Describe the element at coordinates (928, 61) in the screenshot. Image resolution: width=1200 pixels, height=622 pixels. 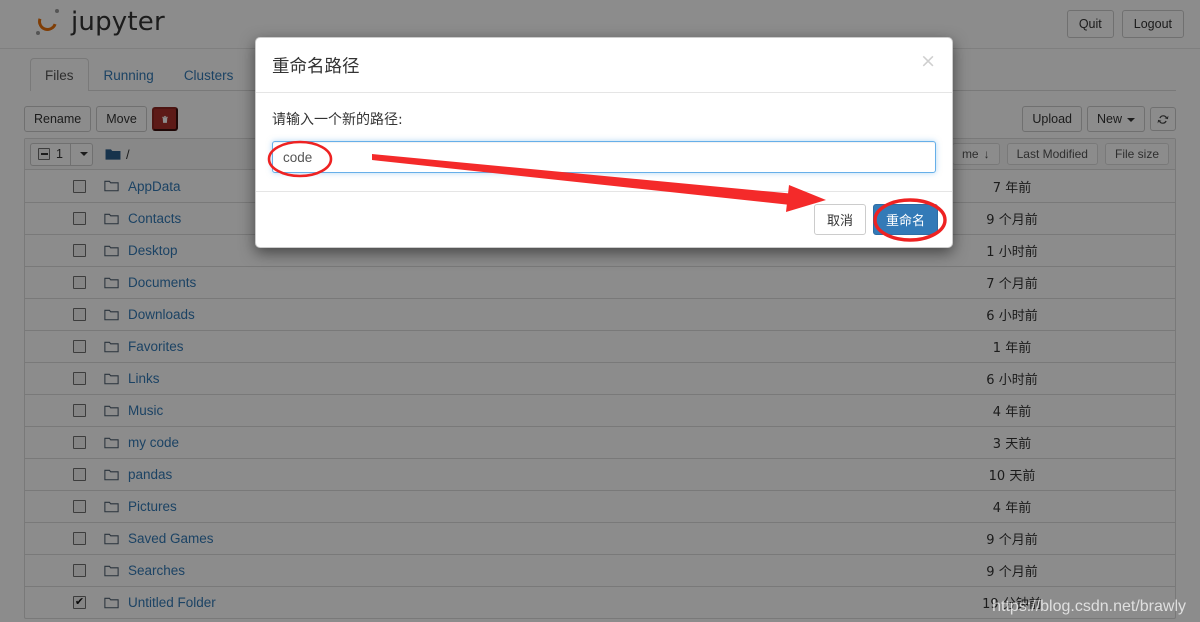
I see `close-icon: ×` at that location.